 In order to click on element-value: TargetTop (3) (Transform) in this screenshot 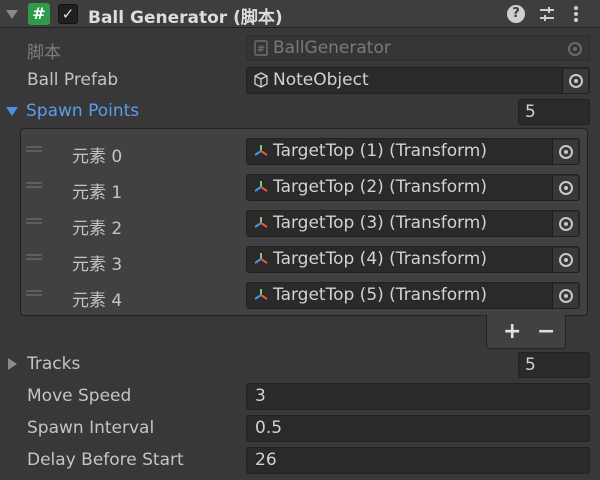, I will do `click(380, 223)`.